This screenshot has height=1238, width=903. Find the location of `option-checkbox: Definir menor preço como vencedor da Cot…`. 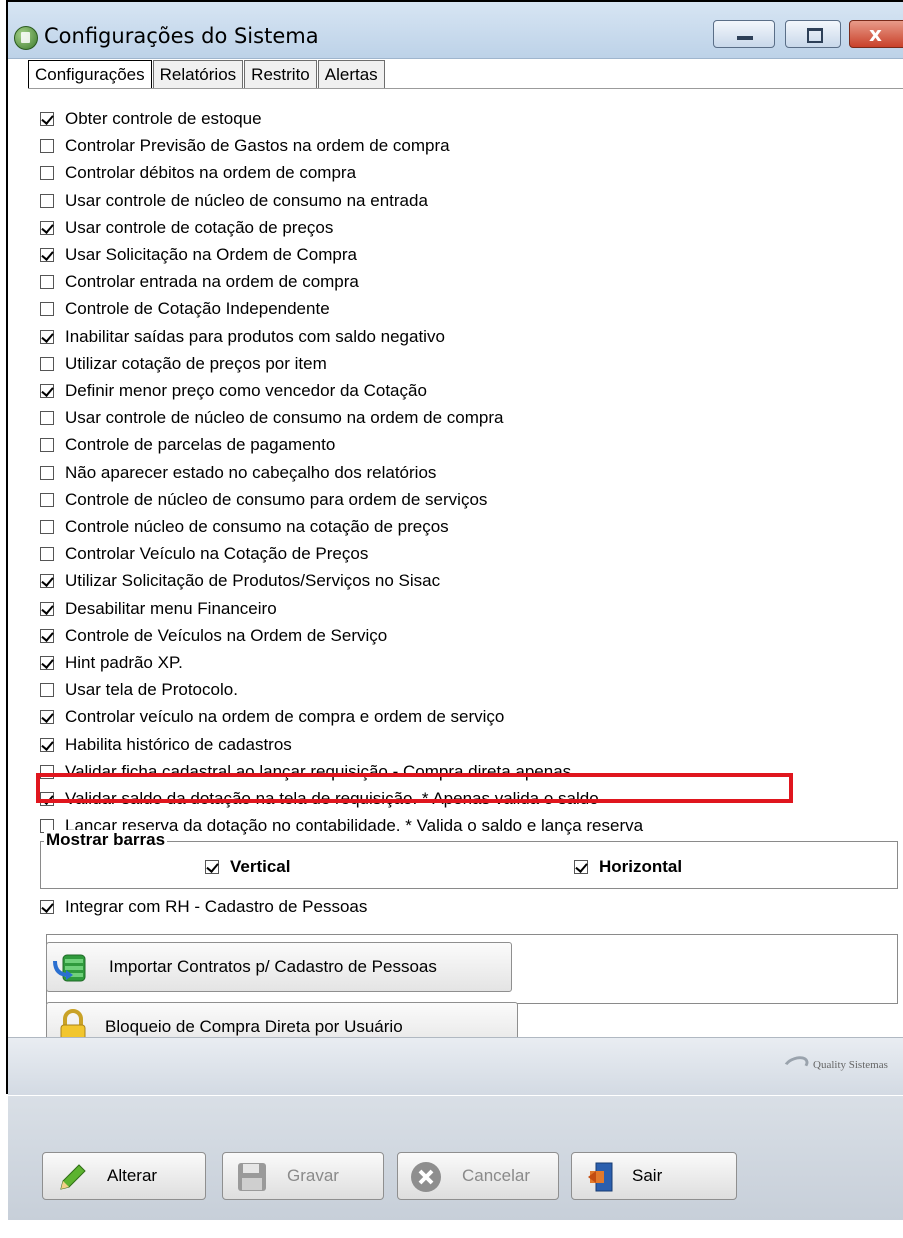

option-checkbox: Definir menor preço como vencedor da Cot… is located at coordinates (233, 391).